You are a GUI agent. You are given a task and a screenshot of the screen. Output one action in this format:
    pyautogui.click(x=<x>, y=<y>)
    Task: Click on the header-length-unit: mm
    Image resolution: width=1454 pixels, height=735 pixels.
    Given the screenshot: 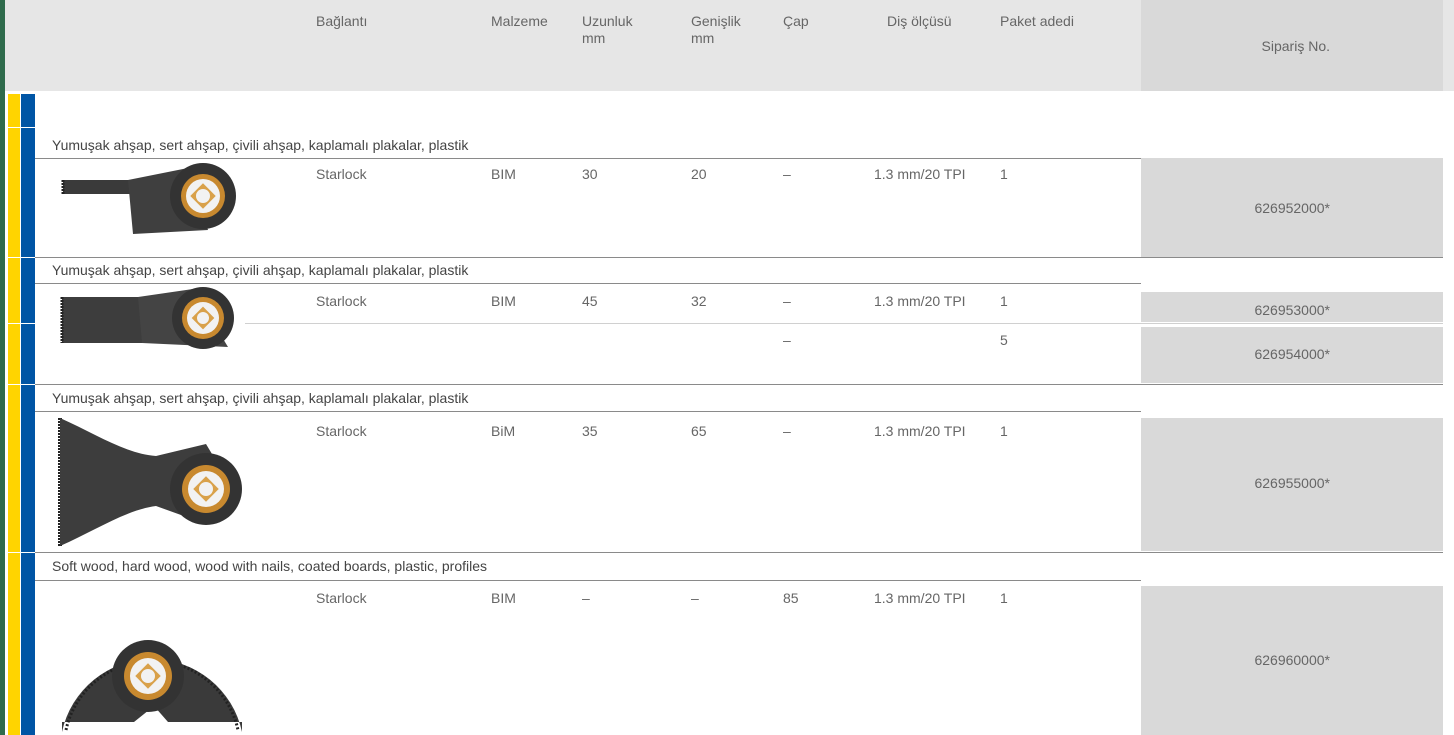 What is the action you would take?
    pyautogui.click(x=594, y=38)
    